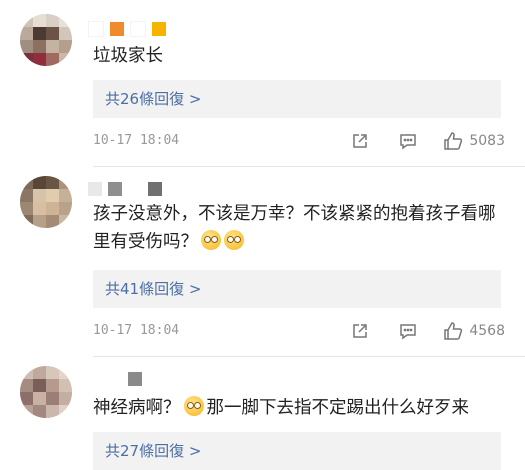  I want to click on comment-meta: 10-17 18:04 4568, so click(299, 332).